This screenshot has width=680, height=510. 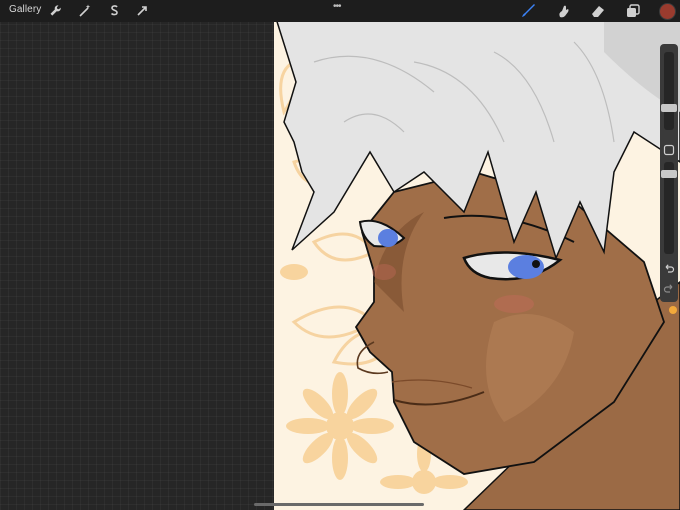 What do you see at coordinates (669, 150) in the screenshot?
I see `square-icon` at bounding box center [669, 150].